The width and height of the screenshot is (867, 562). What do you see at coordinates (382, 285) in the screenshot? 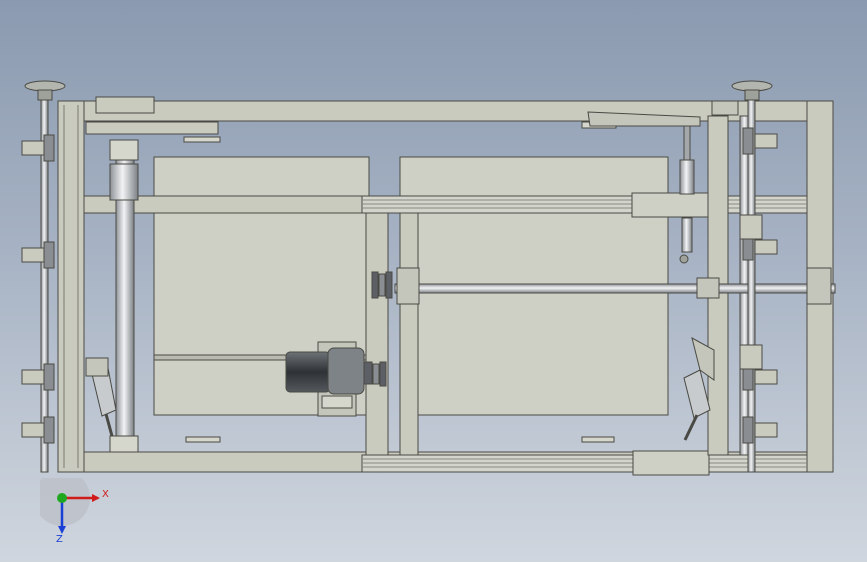
I see `pulley-upper` at bounding box center [382, 285].